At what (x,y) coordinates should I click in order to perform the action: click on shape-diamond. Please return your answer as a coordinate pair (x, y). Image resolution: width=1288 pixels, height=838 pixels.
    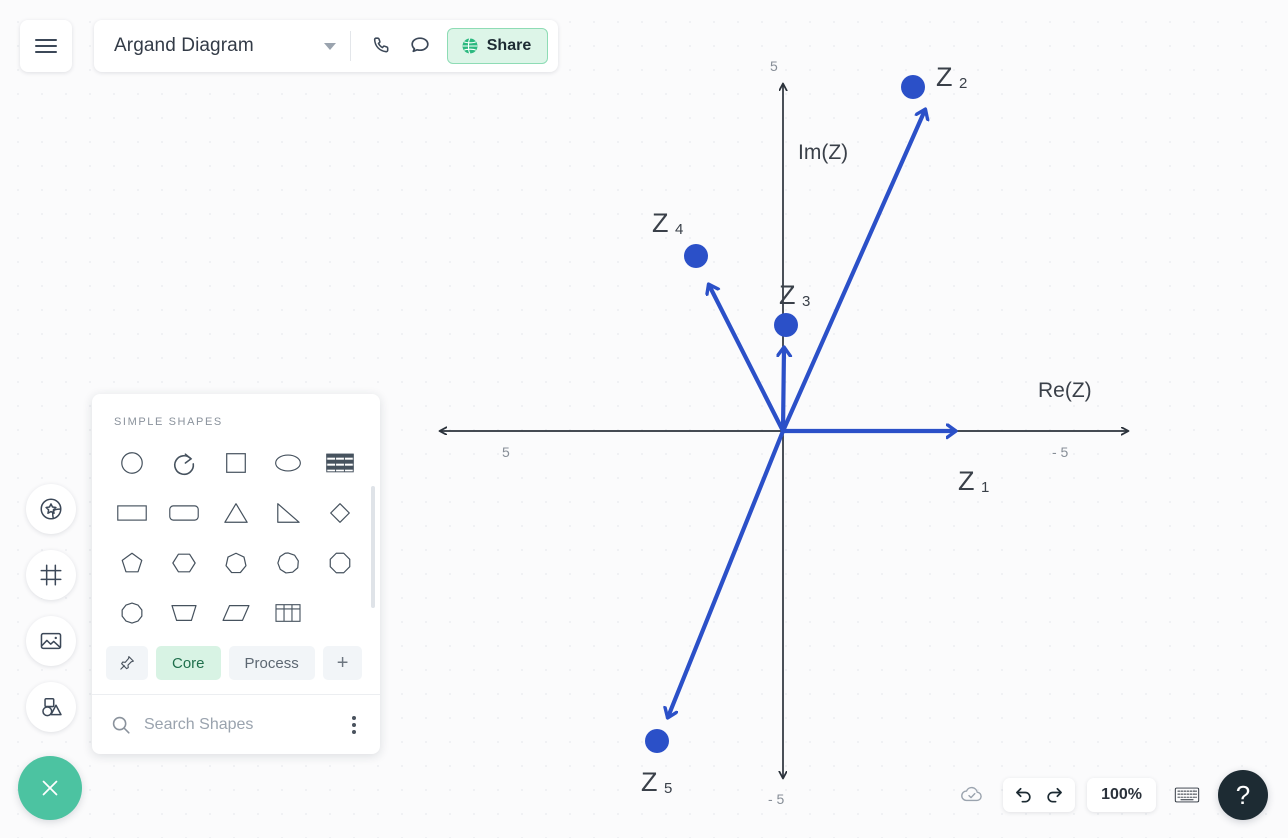
    Looking at the image, I should click on (340, 513).